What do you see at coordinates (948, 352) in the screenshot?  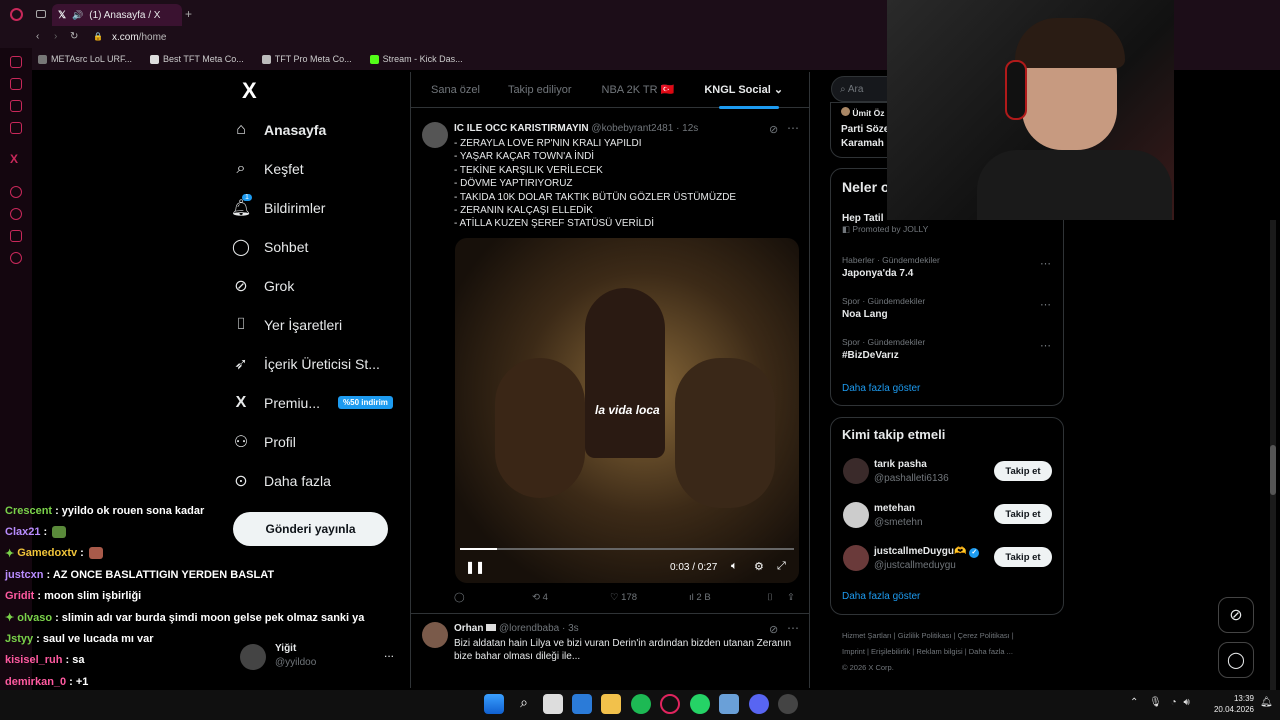 I see `trend-item: Spor · Gündemdekiler #BizDeVarız ⋯` at bounding box center [948, 352].